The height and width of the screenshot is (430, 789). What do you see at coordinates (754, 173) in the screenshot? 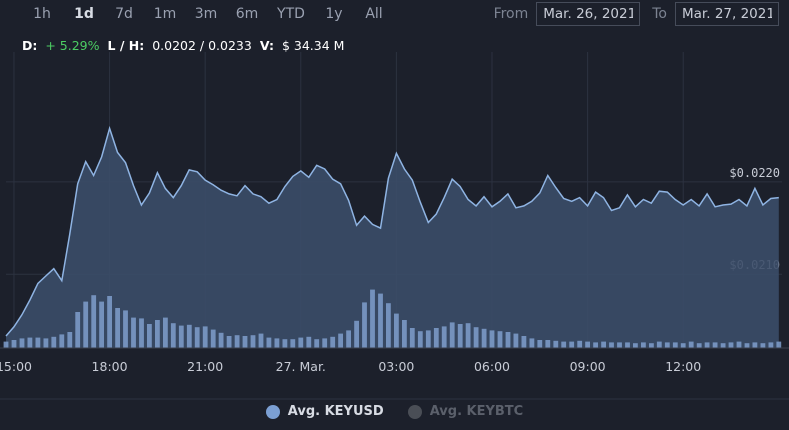
I see `y-tick-label: $0.0220` at bounding box center [754, 173].